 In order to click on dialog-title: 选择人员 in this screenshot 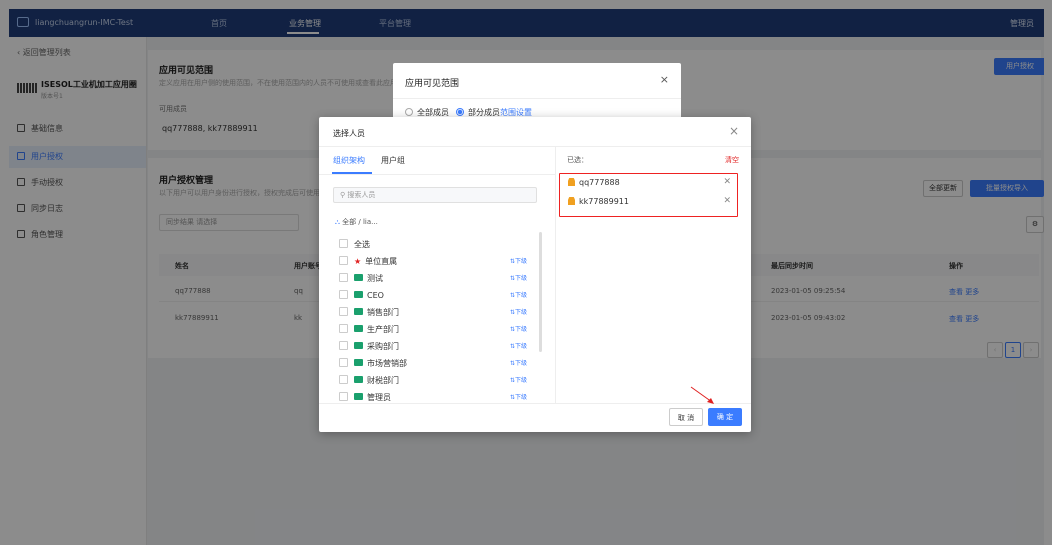, I will do `click(349, 133)`.